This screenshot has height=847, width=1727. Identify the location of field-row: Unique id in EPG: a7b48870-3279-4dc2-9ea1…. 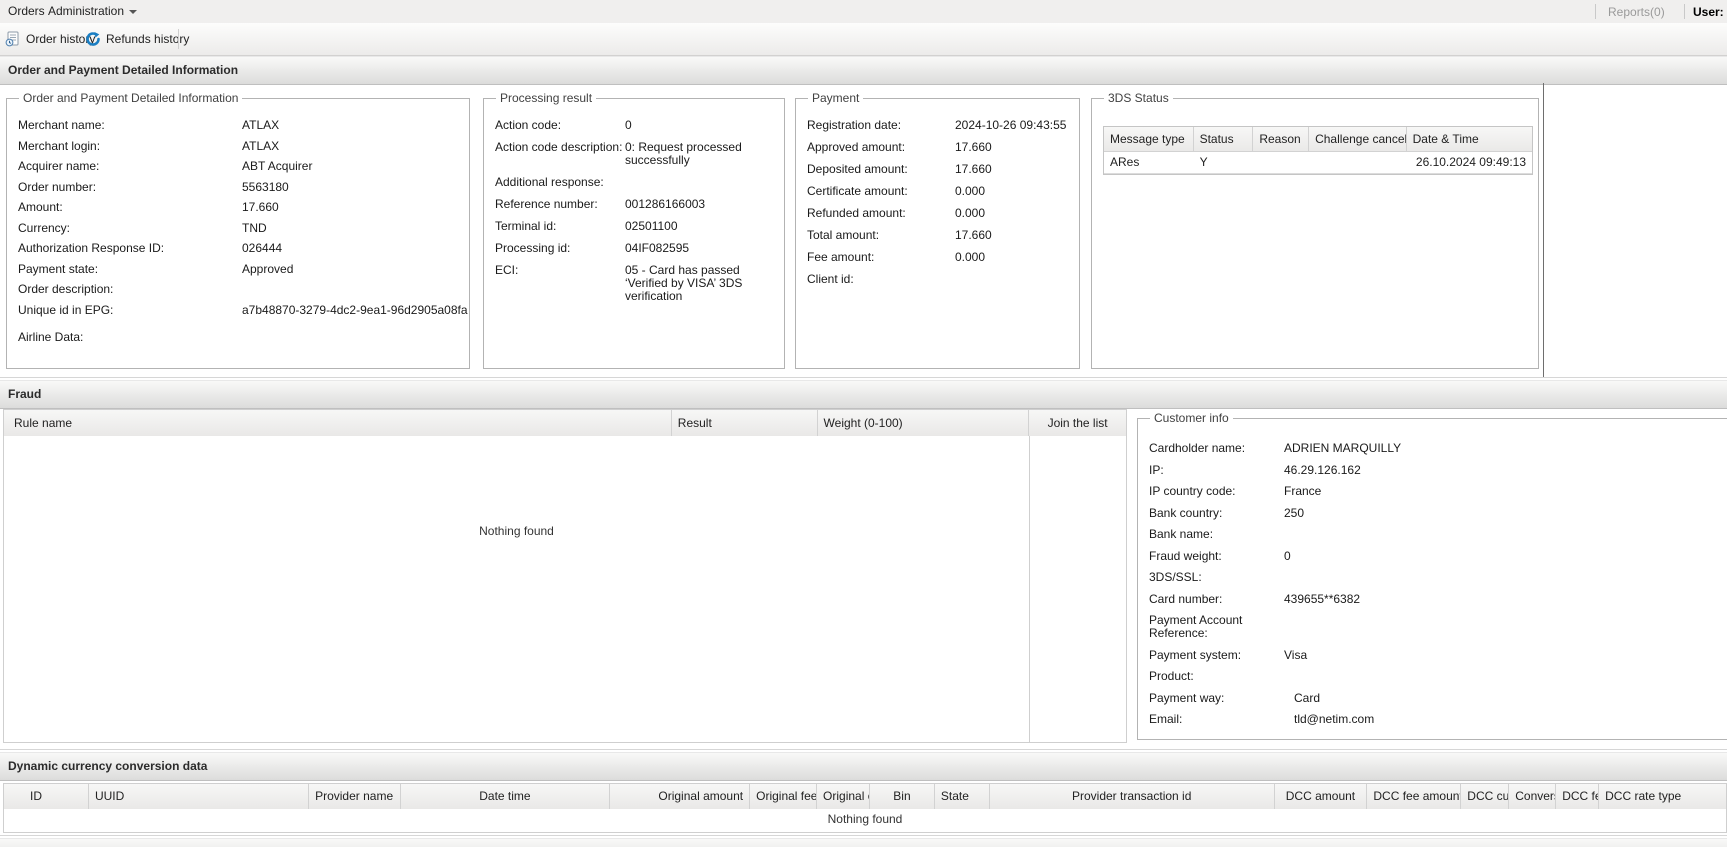
(243, 309).